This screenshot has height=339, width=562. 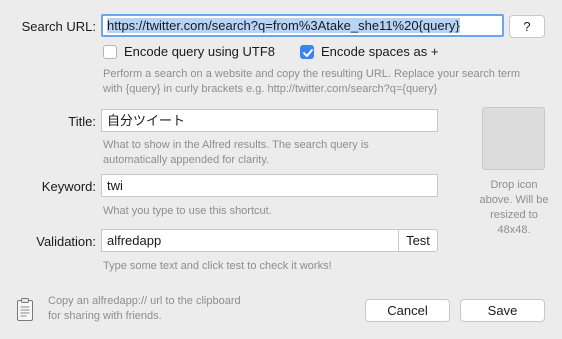 What do you see at coordinates (82, 121) in the screenshot?
I see `title-label: Title:` at bounding box center [82, 121].